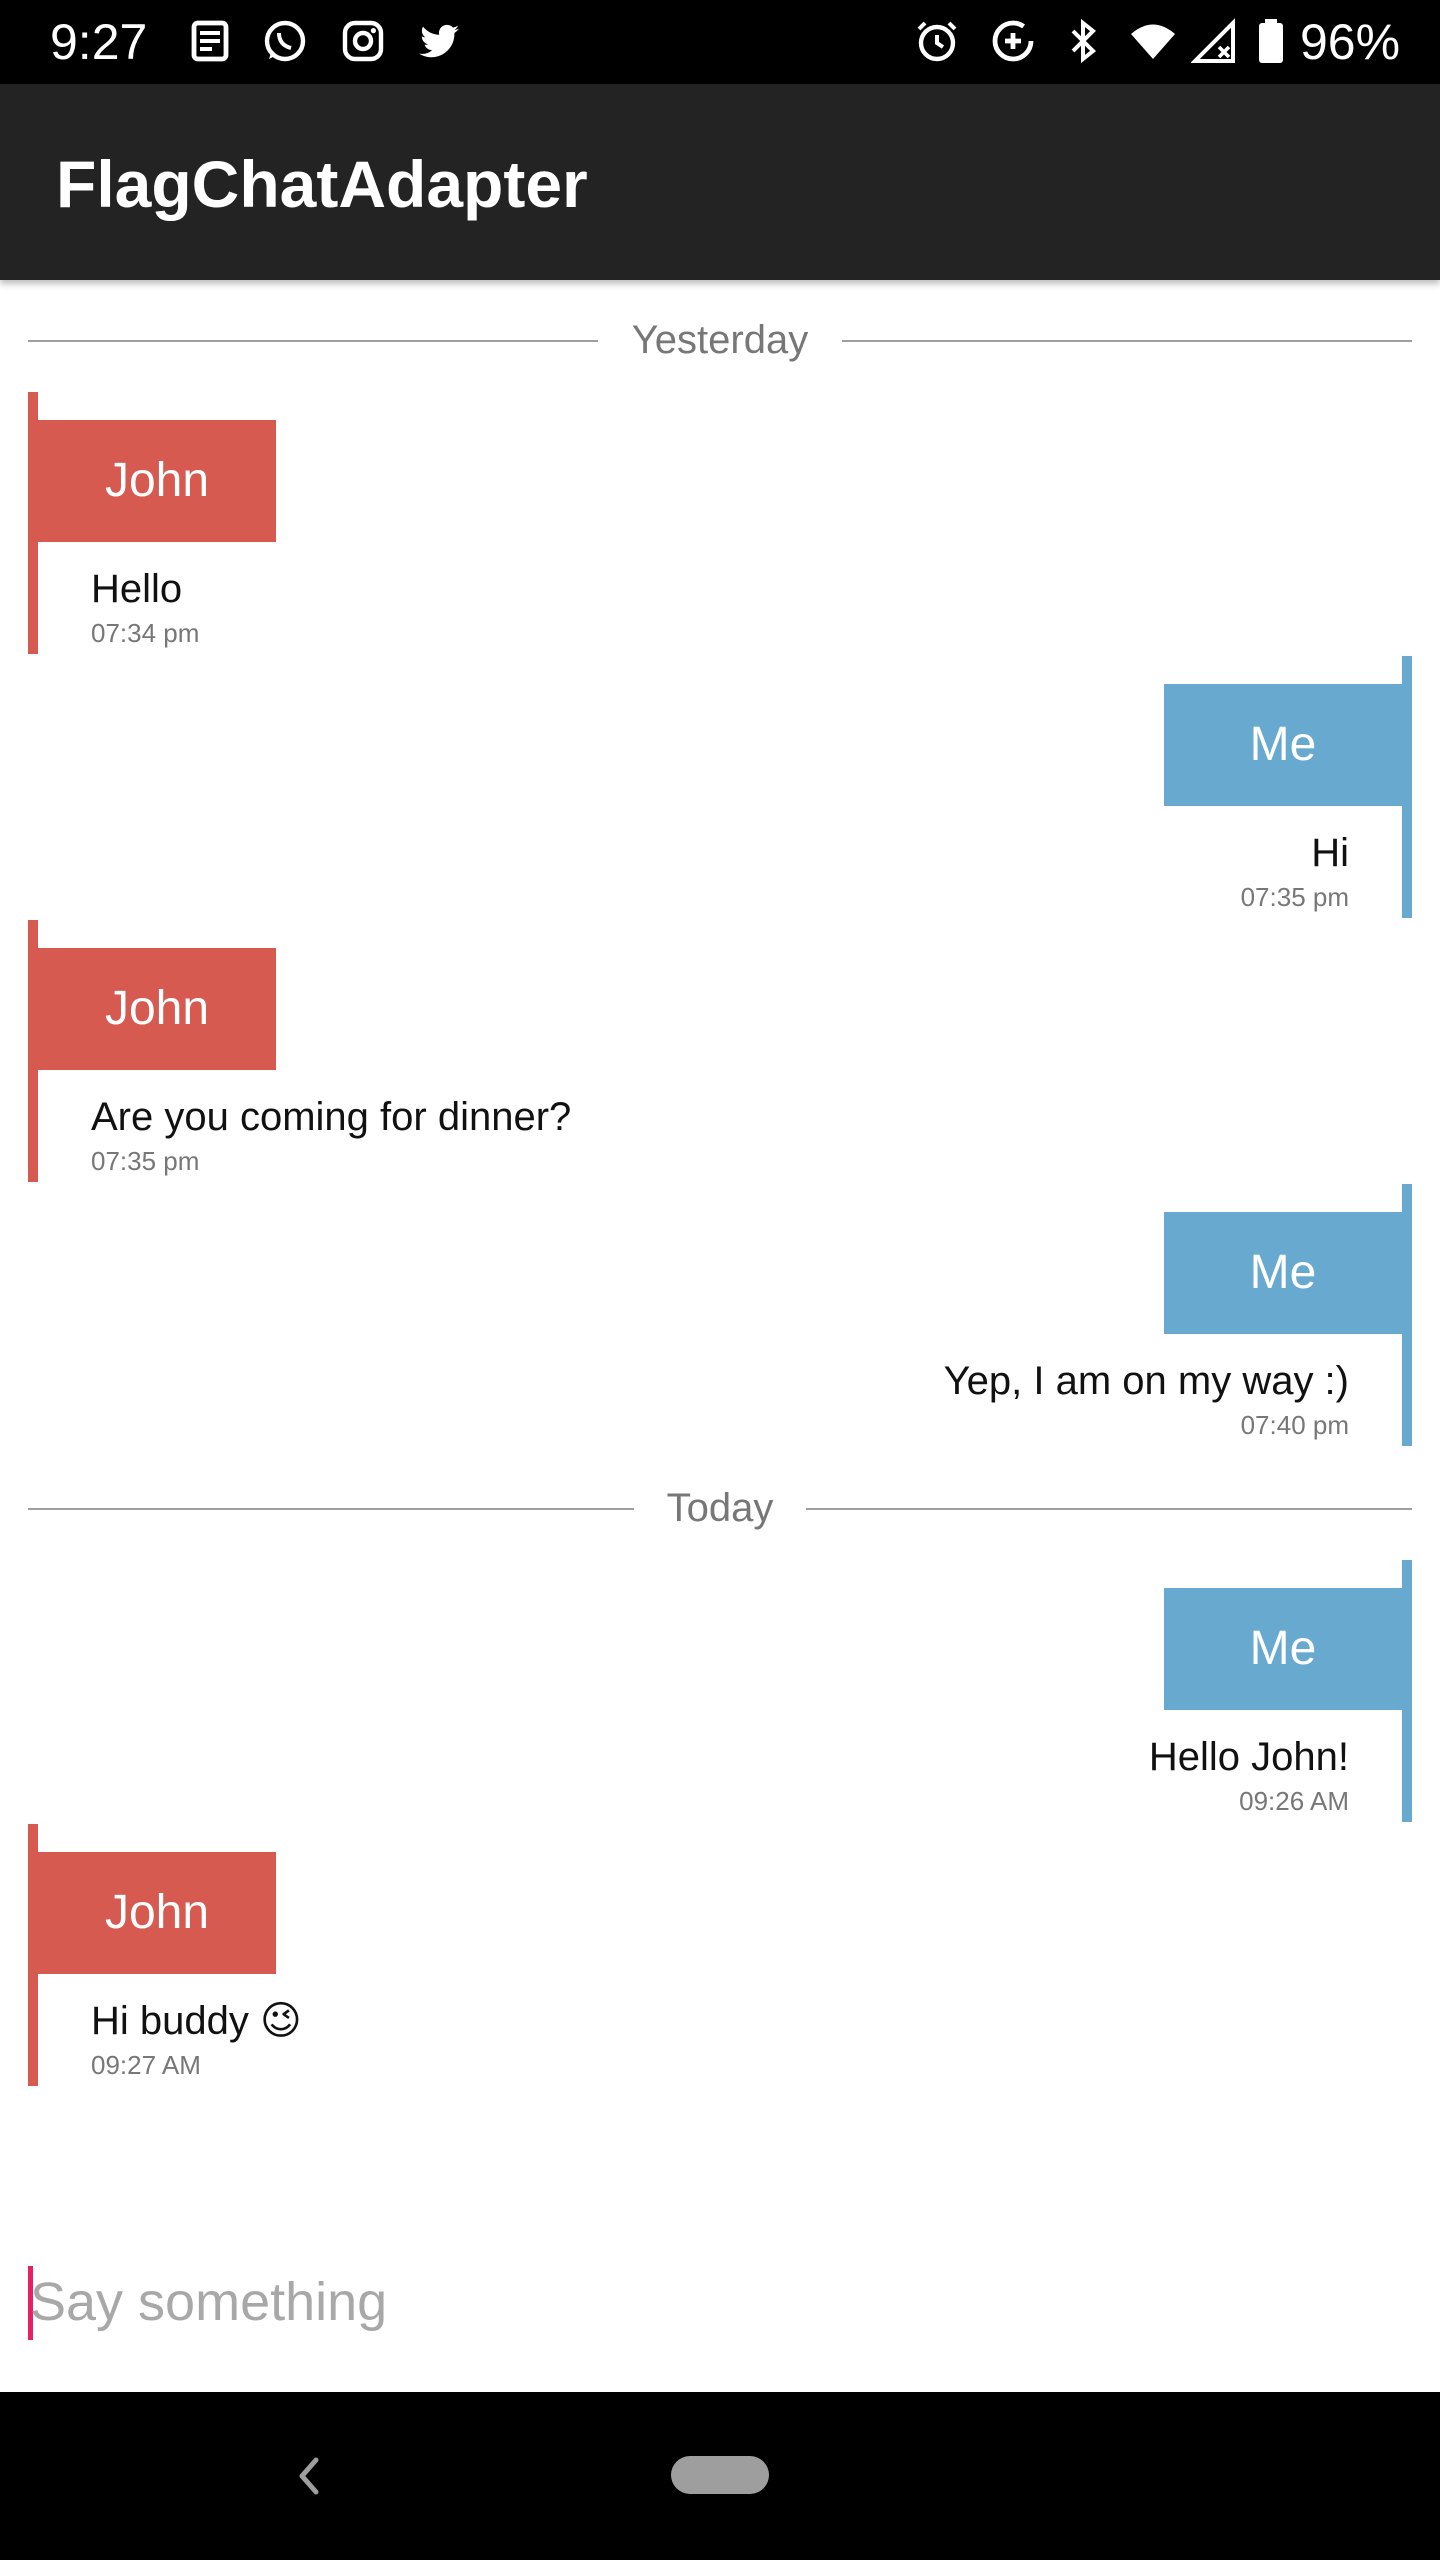 This screenshot has height=2560, width=1440. I want to click on message-input-area, so click(720, 2302).